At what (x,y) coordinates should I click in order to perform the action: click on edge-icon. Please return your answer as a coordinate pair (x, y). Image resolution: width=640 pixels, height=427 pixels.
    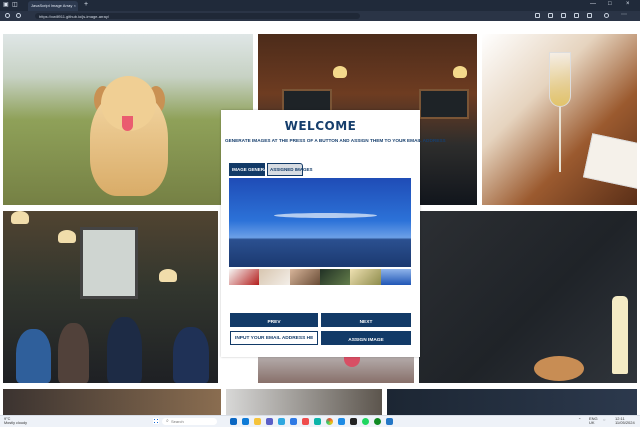
    Looking at the image, I should click on (281, 421).